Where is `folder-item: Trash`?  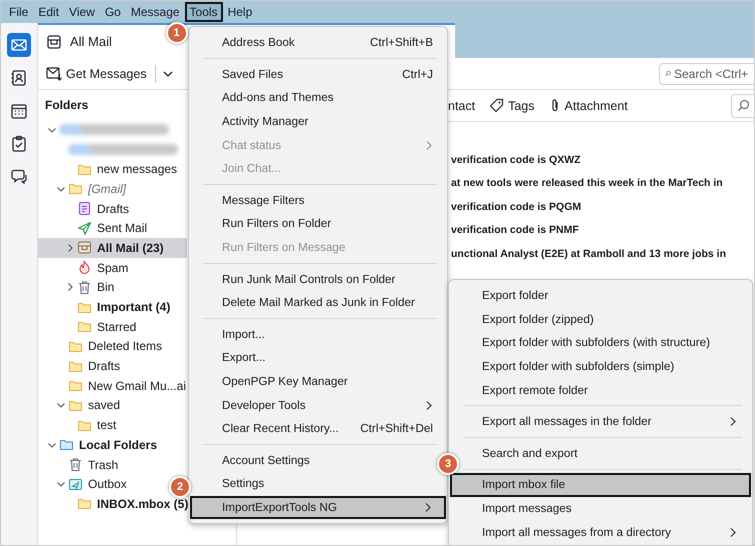 folder-item: Trash is located at coordinates (78, 464).